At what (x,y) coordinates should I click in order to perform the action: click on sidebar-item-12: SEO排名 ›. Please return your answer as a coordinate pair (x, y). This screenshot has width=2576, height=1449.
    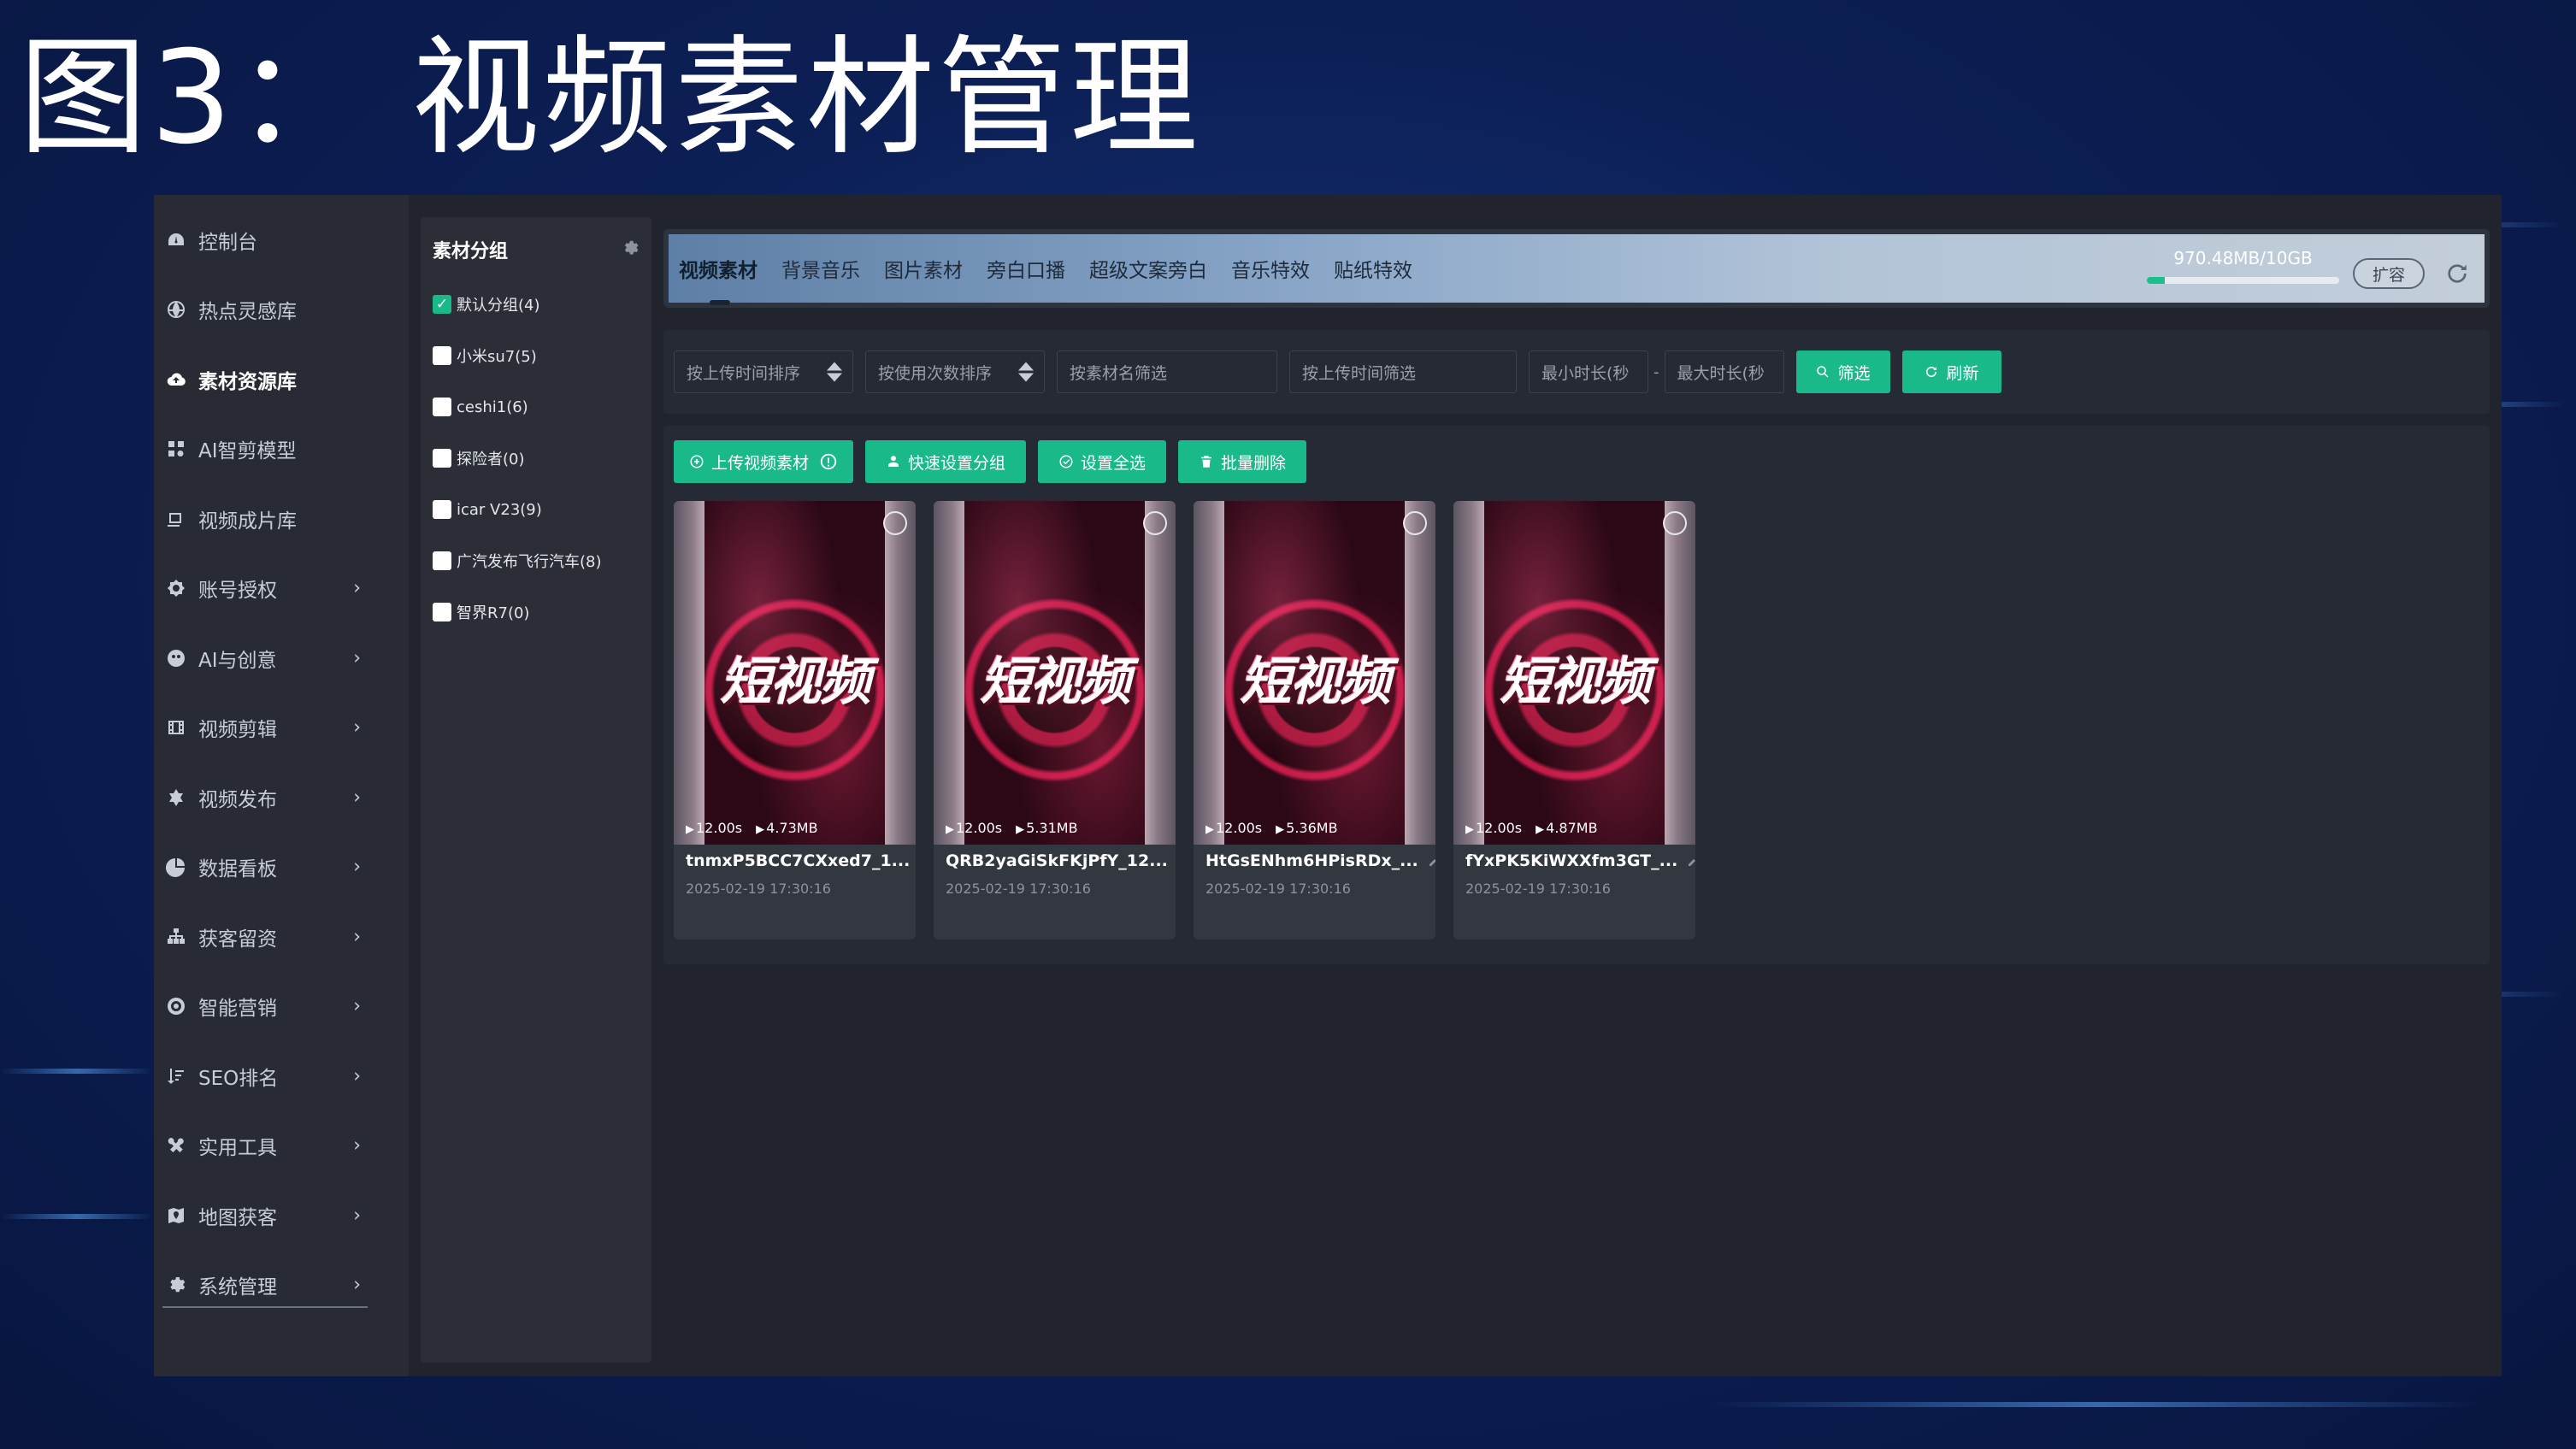
    Looking at the image, I should click on (281, 1076).